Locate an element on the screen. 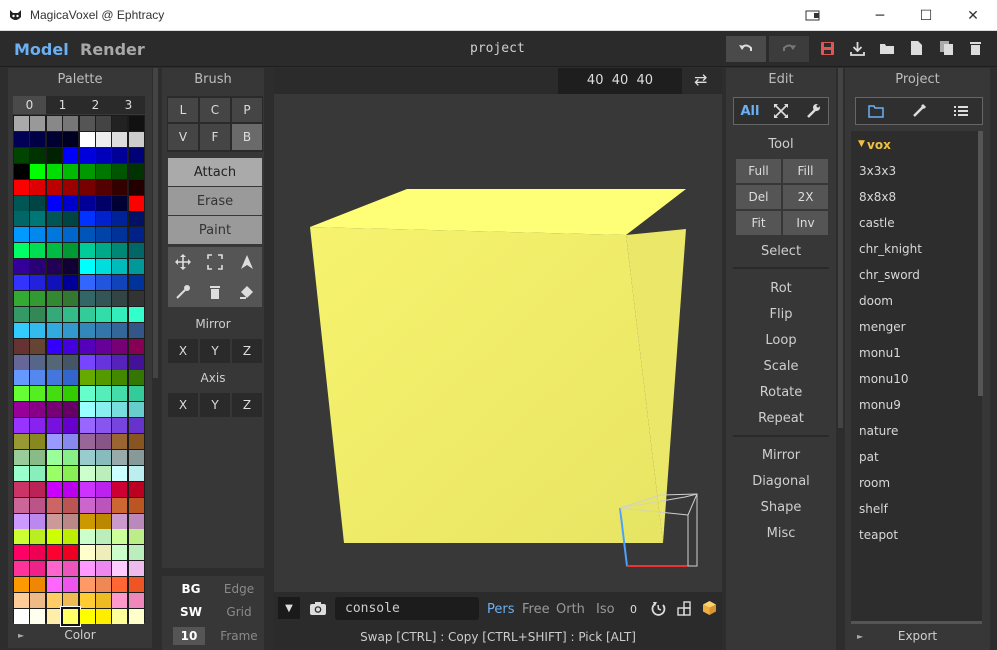  console-toggle-icon: ▼ is located at coordinates (289, 608).